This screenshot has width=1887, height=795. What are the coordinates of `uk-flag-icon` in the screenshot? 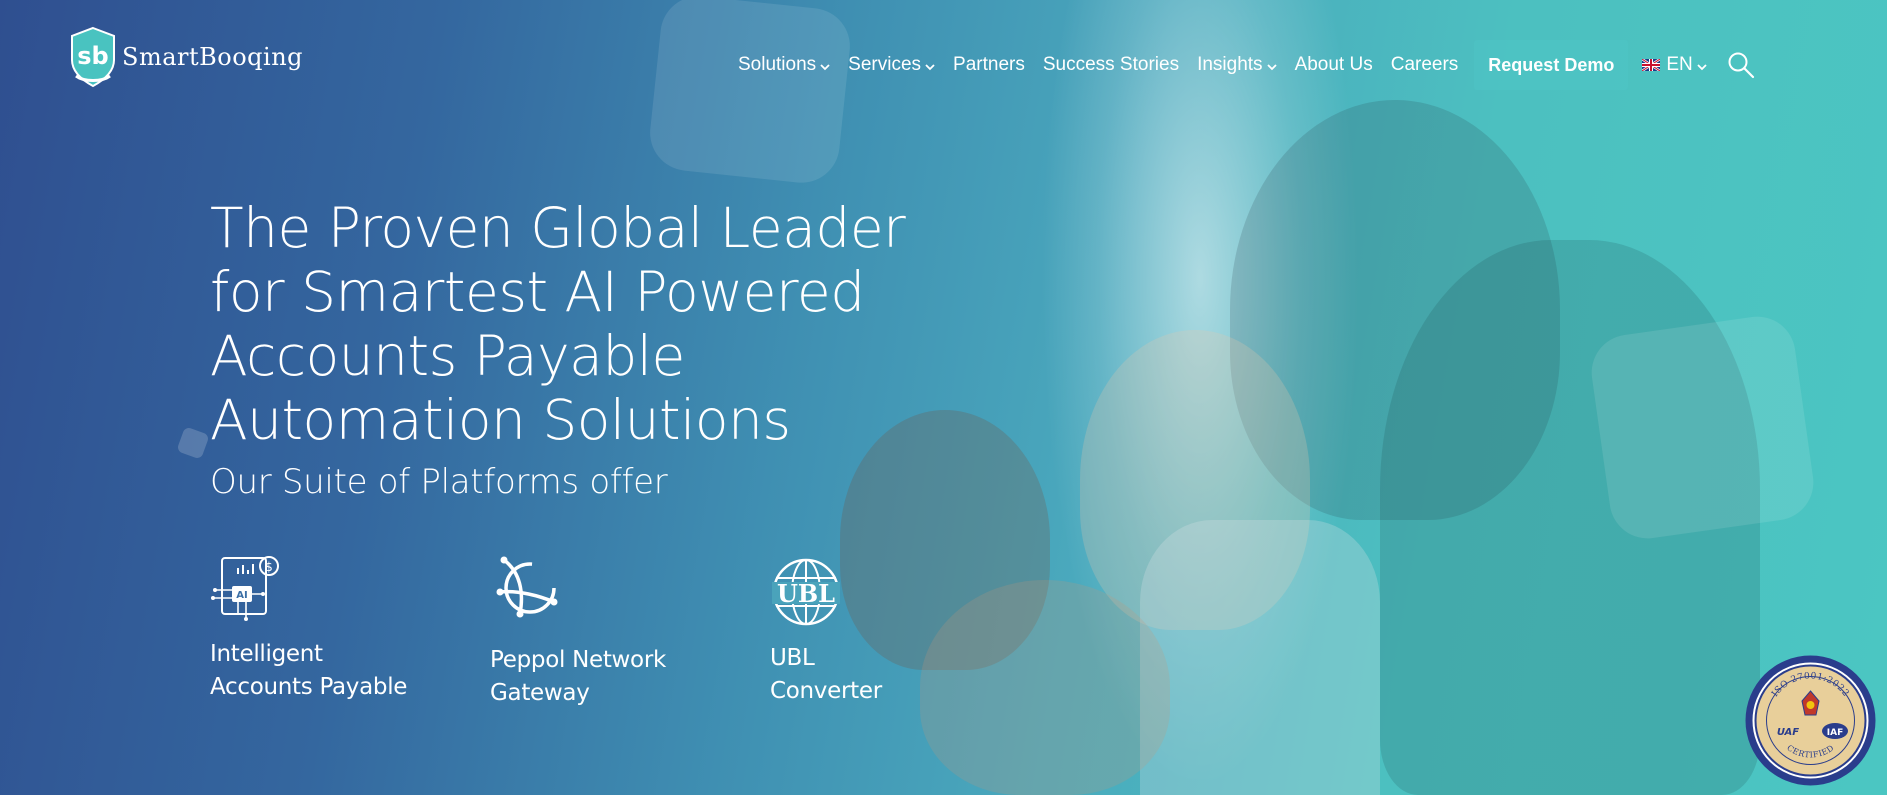 It's located at (1651, 65).